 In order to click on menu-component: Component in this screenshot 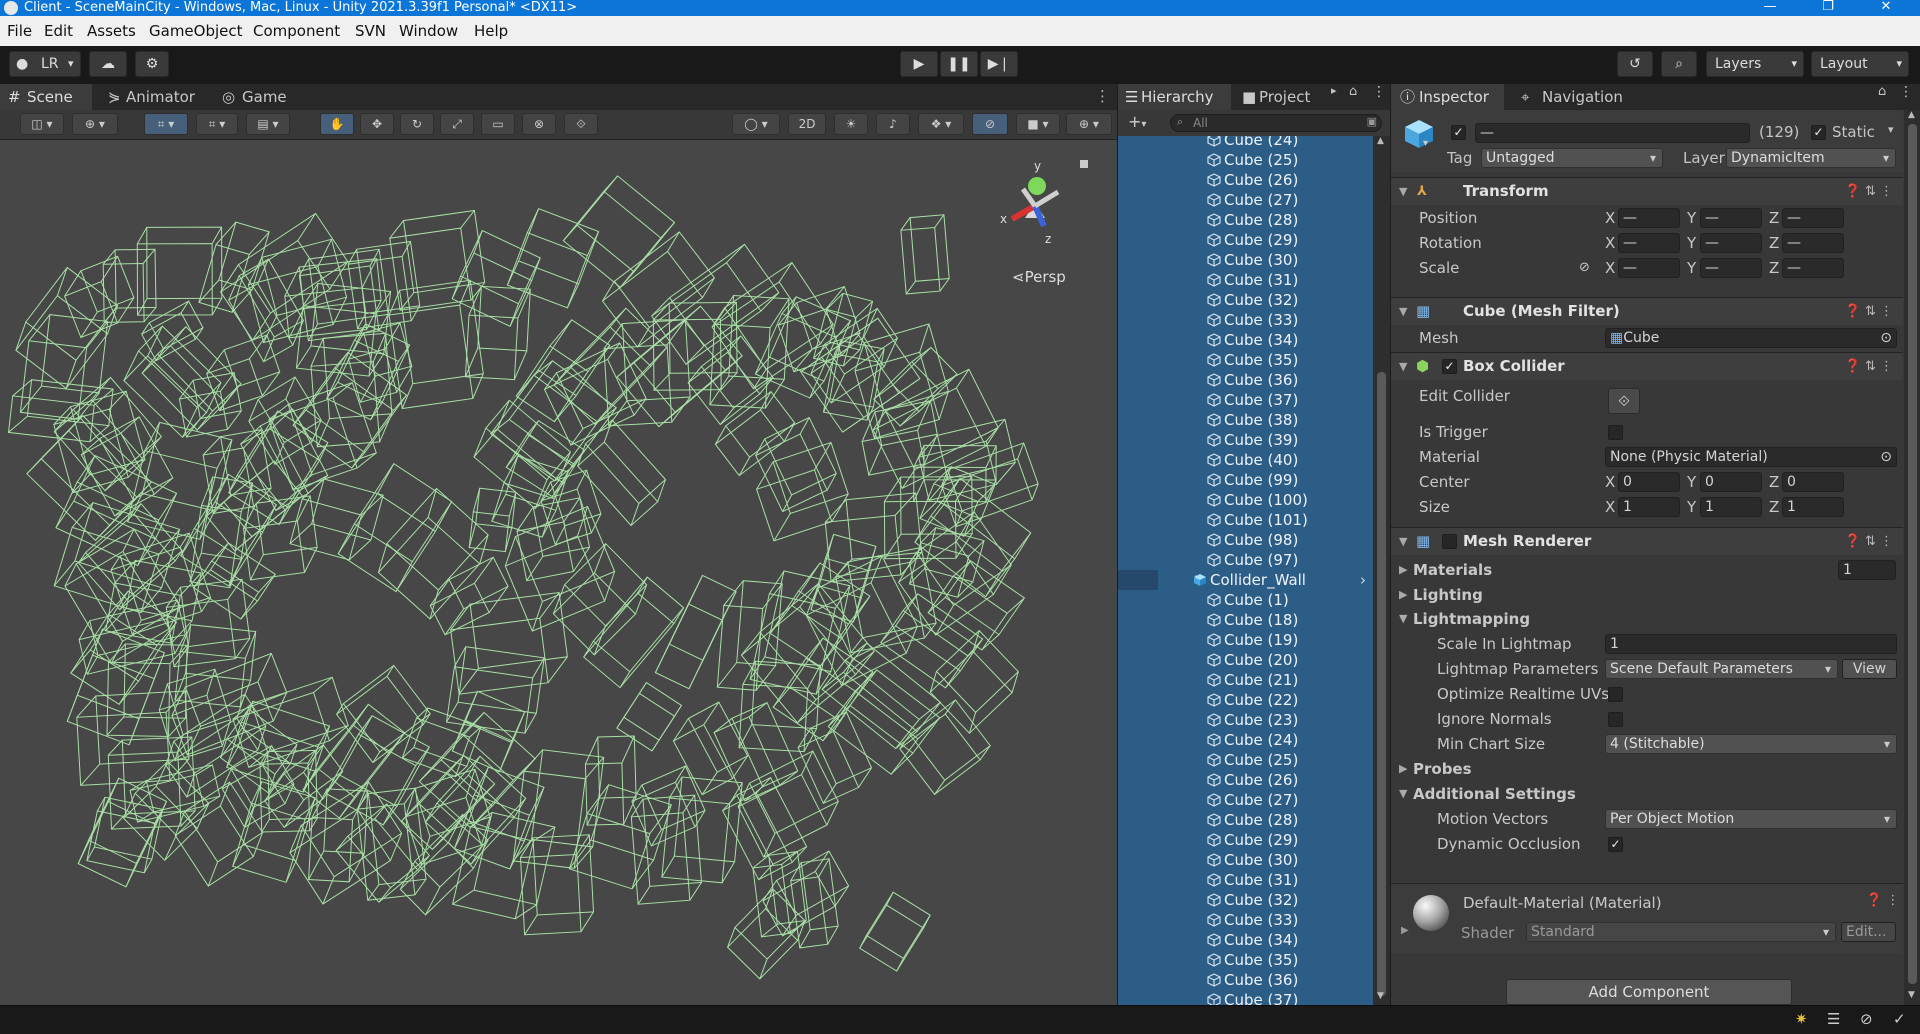, I will do `click(296, 31)`.